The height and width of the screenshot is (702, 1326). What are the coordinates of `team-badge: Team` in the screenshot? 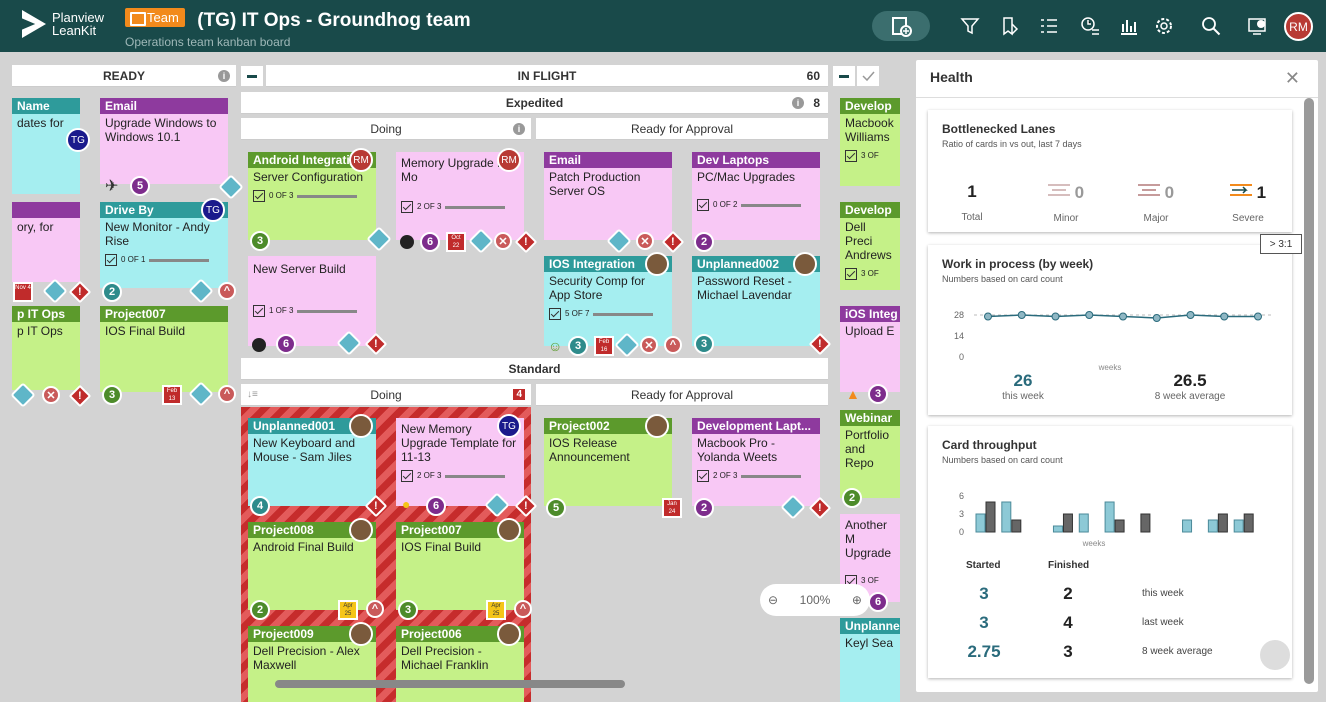 It's located at (155, 17).